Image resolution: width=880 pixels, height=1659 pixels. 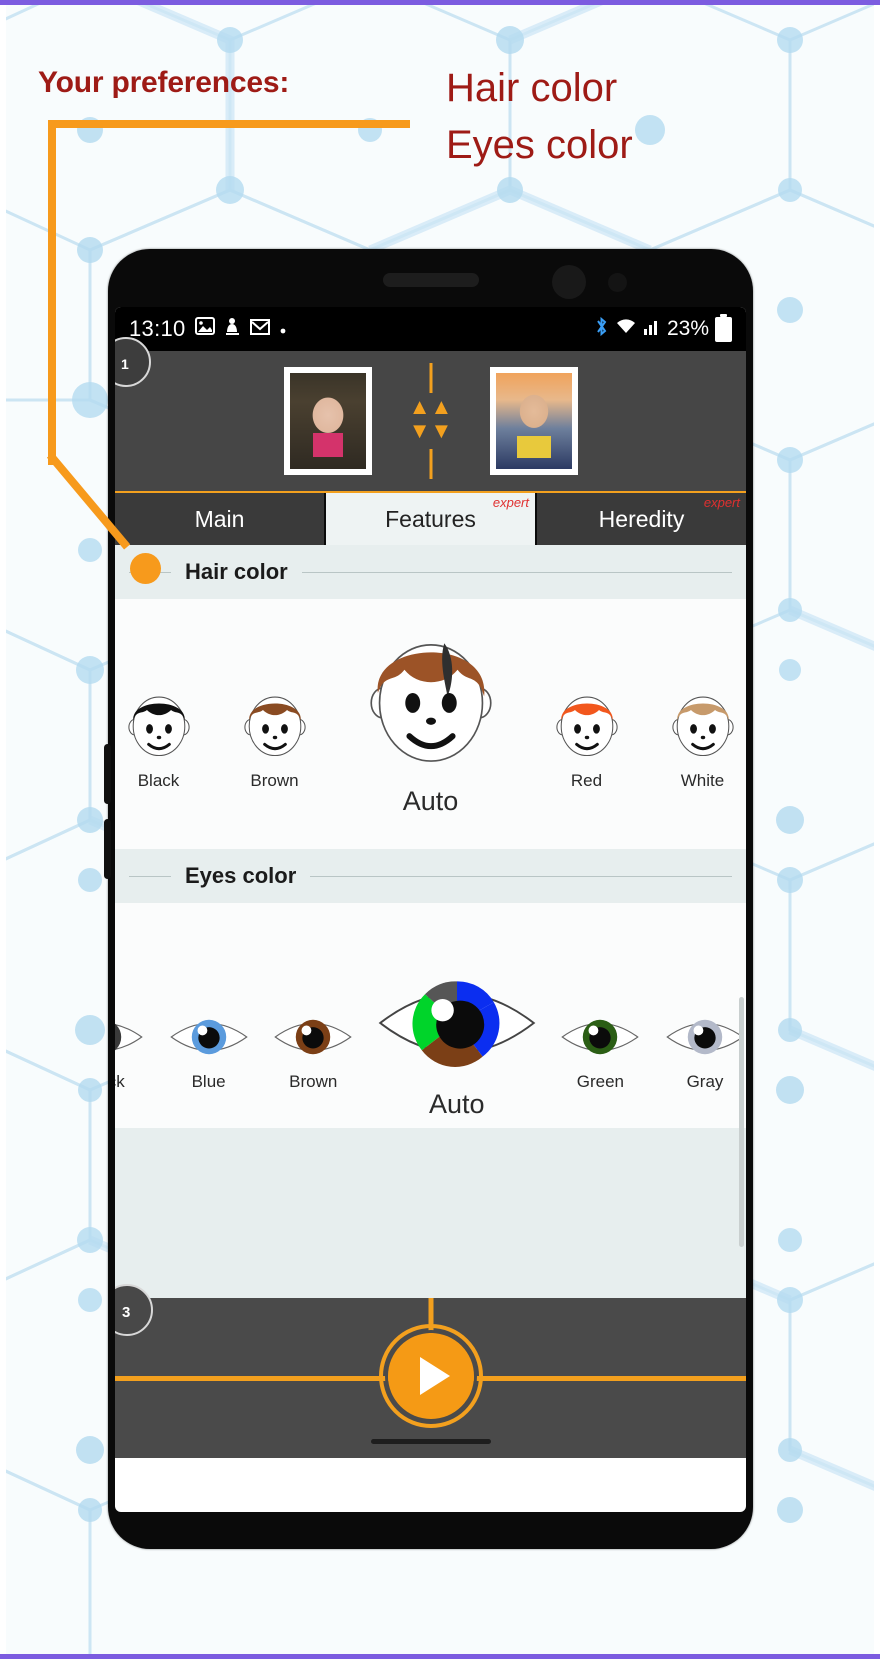 I want to click on hair-option-brown-label: Brown, so click(x=274, y=780).